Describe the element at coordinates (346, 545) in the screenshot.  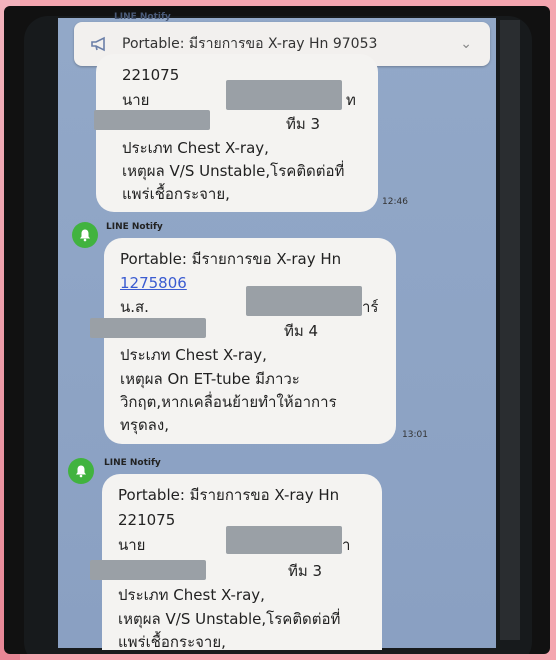
I see `message-line: า` at that location.